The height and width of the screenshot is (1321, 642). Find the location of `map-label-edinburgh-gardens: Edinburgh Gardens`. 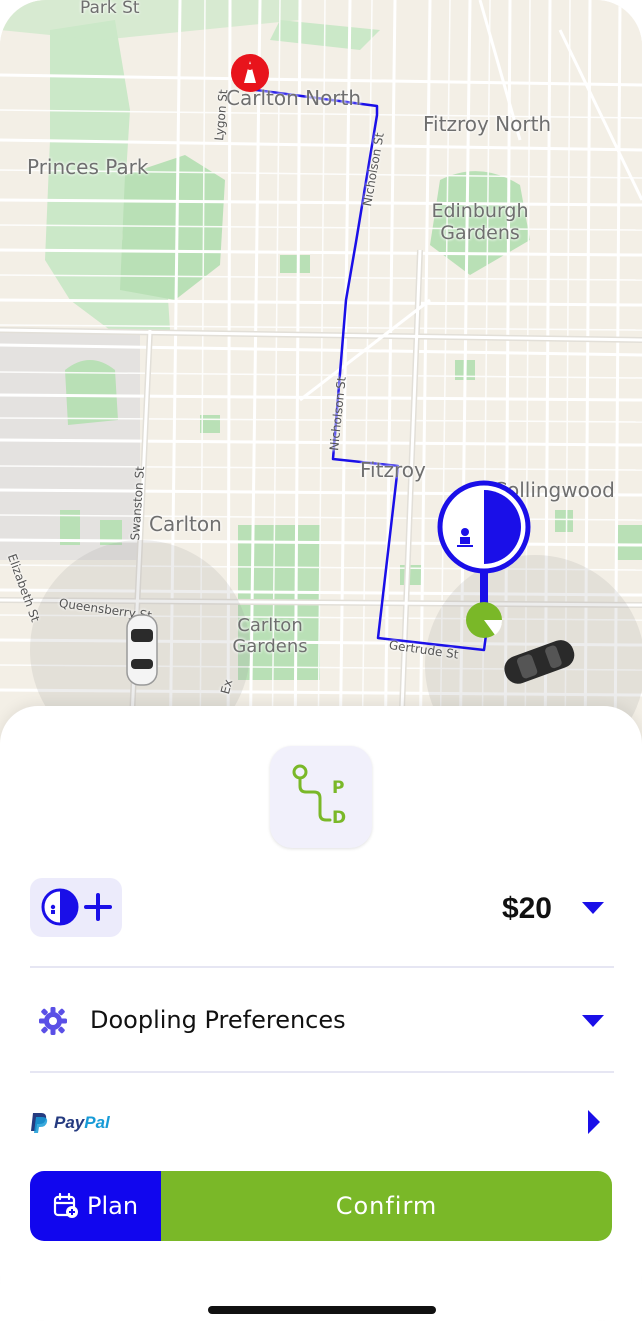

map-label-edinburgh-gardens: Edinburgh Gardens is located at coordinates (480, 222).